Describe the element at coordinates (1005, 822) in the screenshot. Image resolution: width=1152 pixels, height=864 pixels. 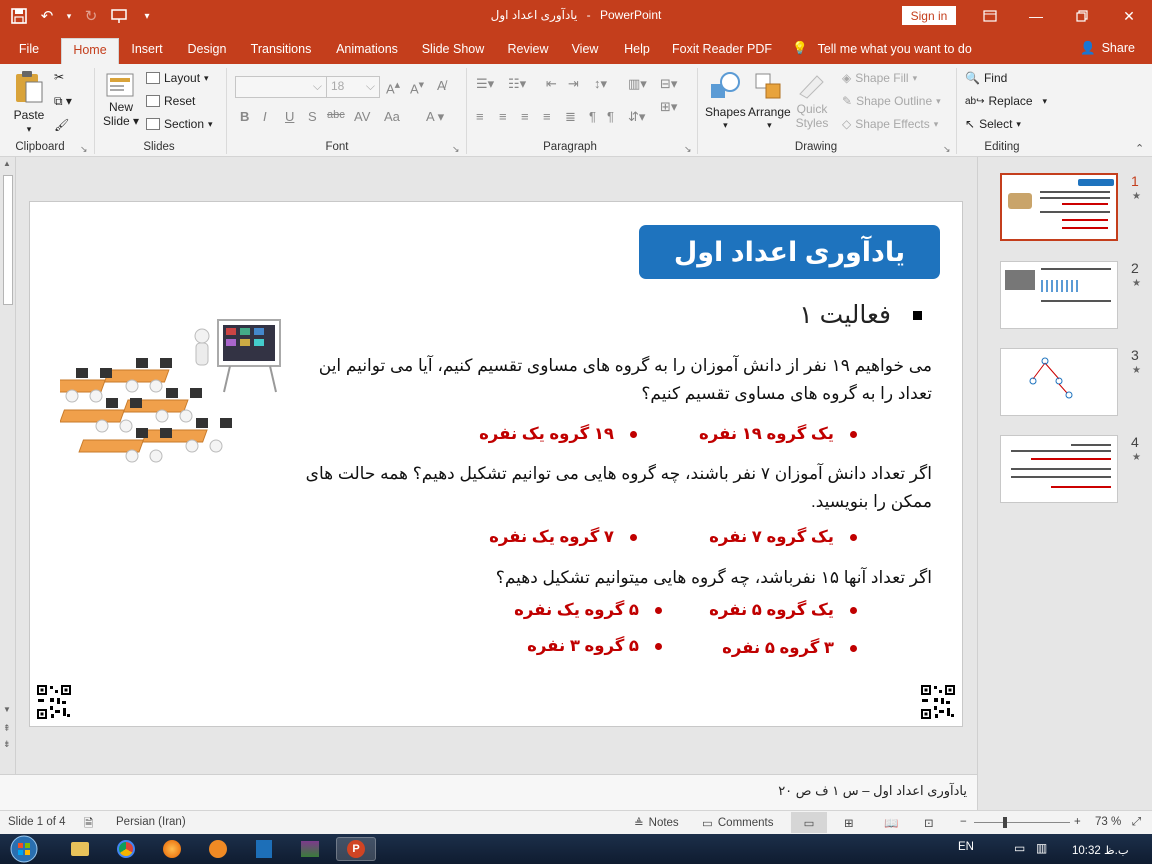
I see `zoom-slider-thumb` at that location.